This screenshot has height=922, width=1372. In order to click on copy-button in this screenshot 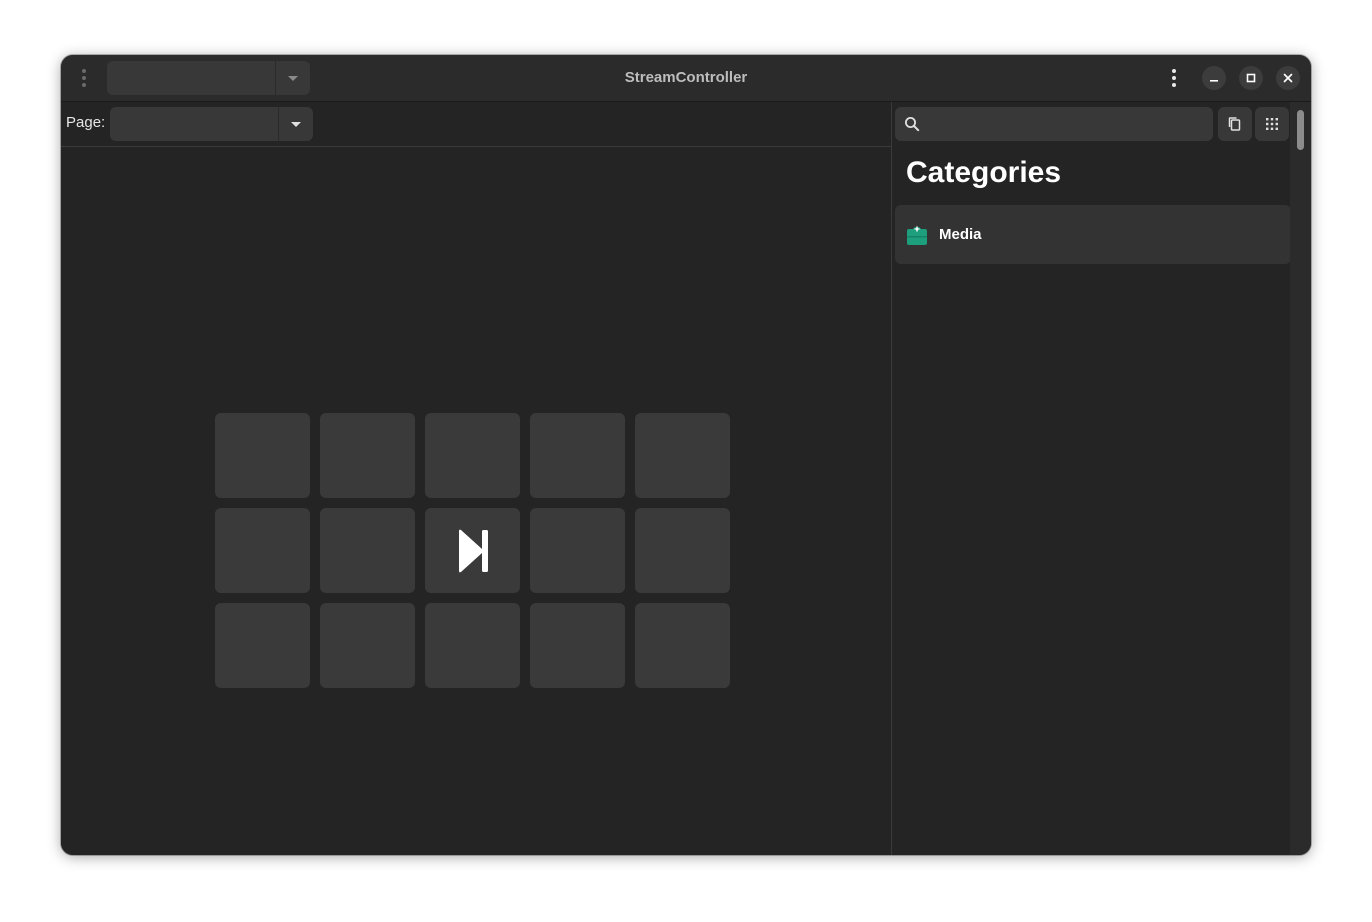, I will do `click(1235, 124)`.